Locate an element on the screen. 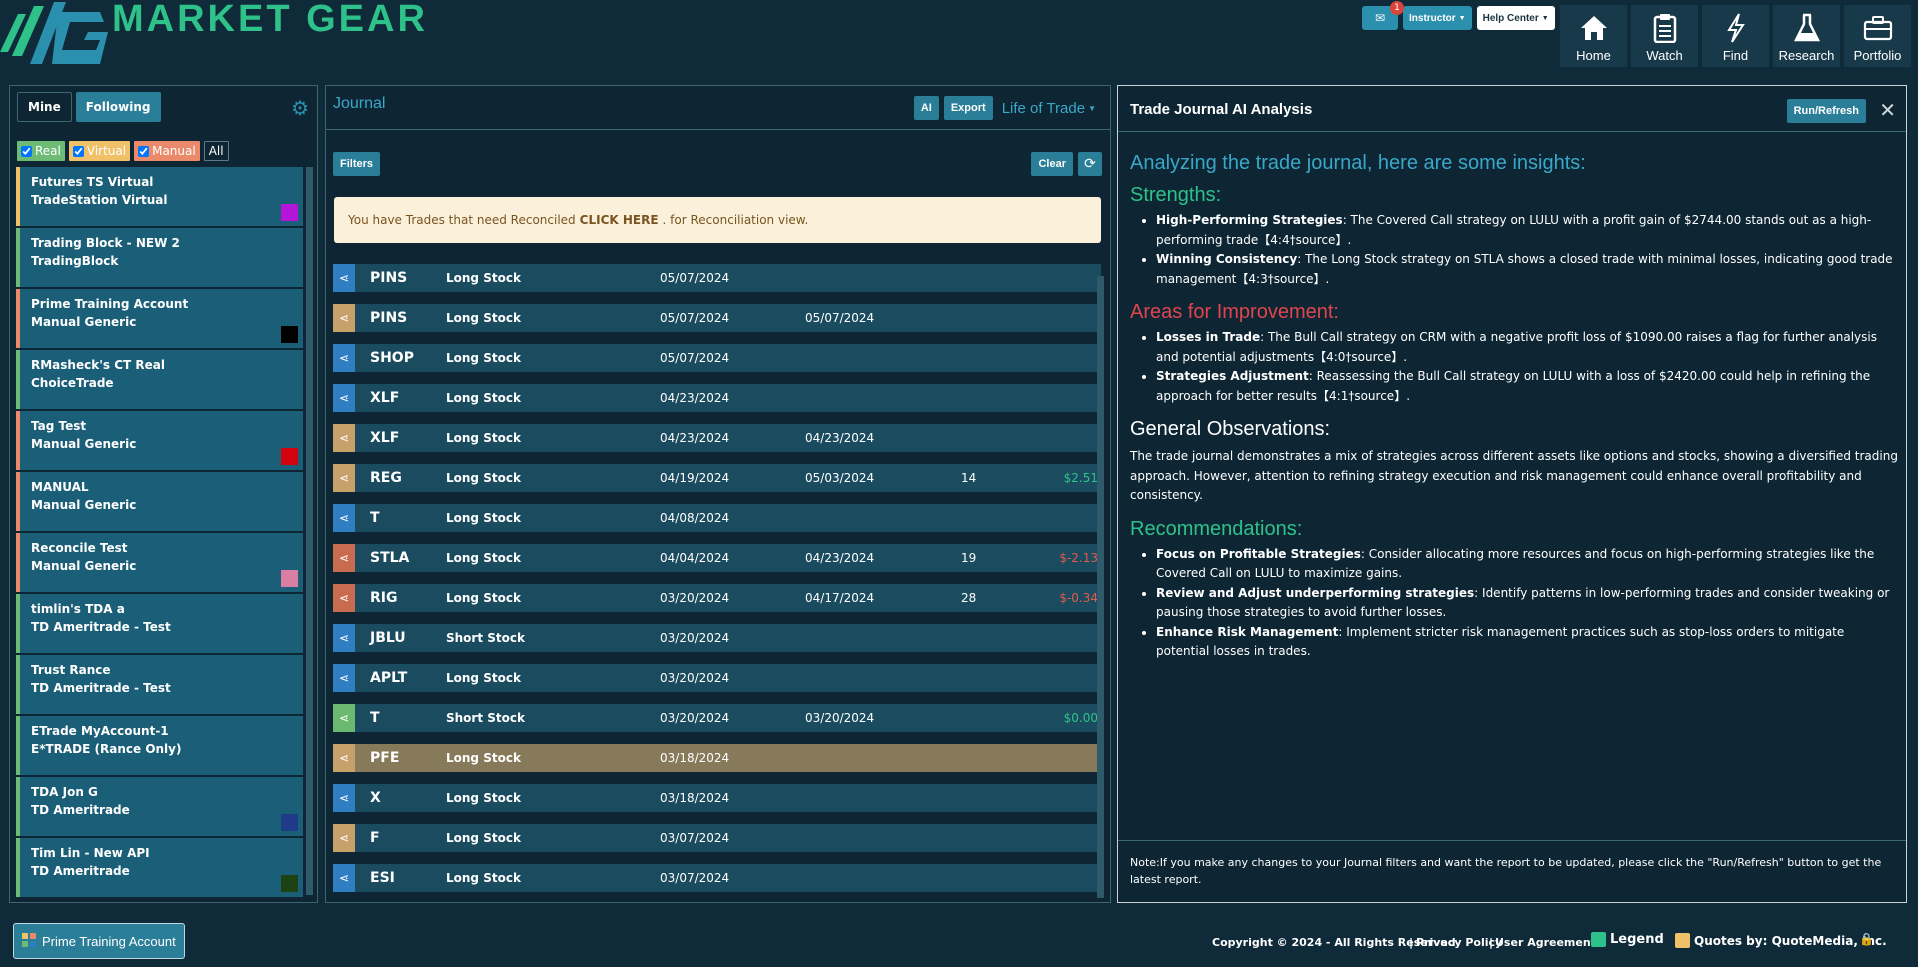  account-list-scrollbar is located at coordinates (309, 531).